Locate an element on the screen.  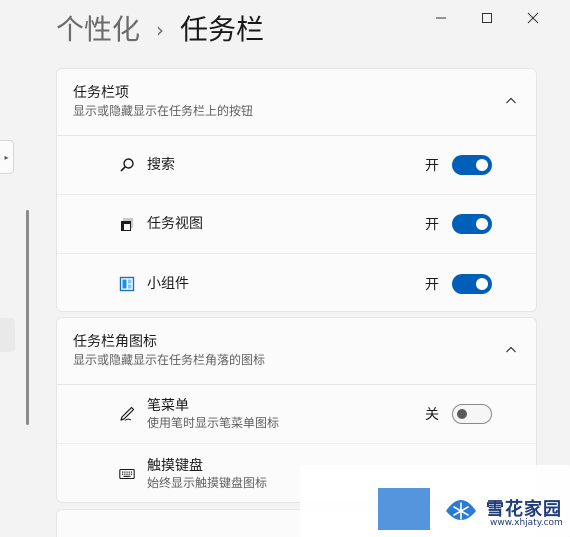
chevron-right-icon: ▸ is located at coordinates (6, 157).